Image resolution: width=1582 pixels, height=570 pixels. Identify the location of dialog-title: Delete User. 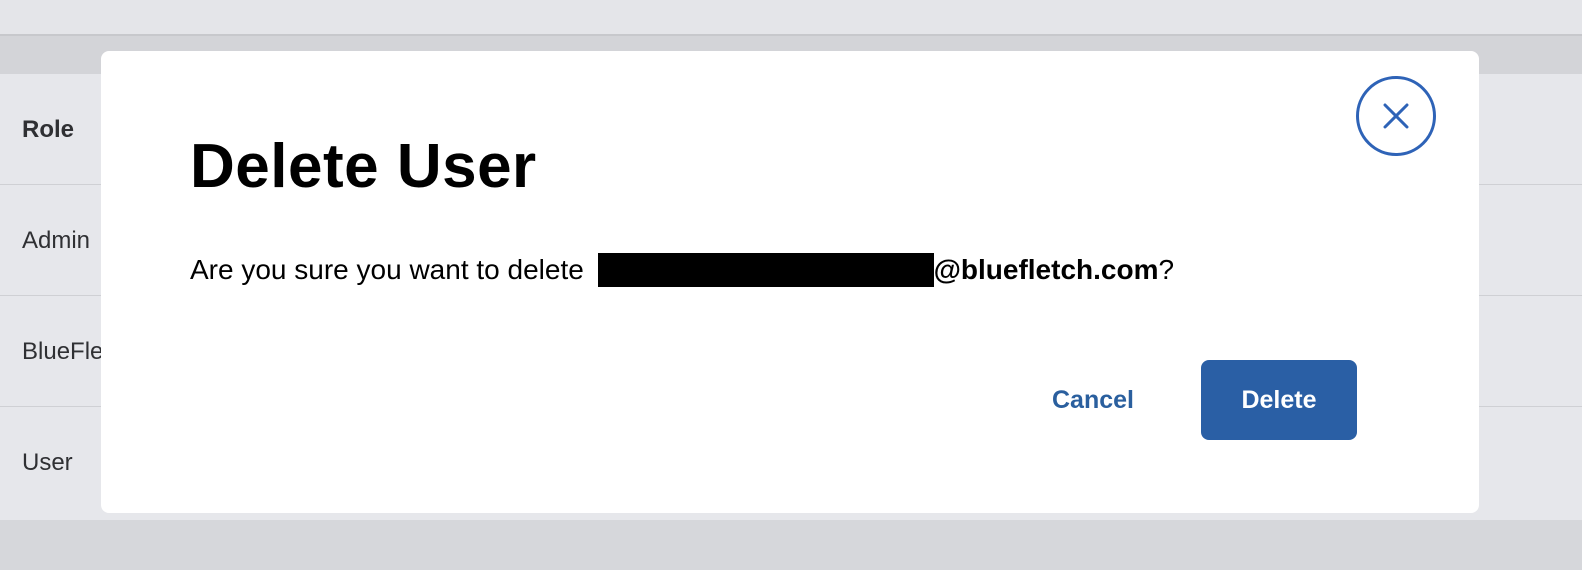
(363, 166).